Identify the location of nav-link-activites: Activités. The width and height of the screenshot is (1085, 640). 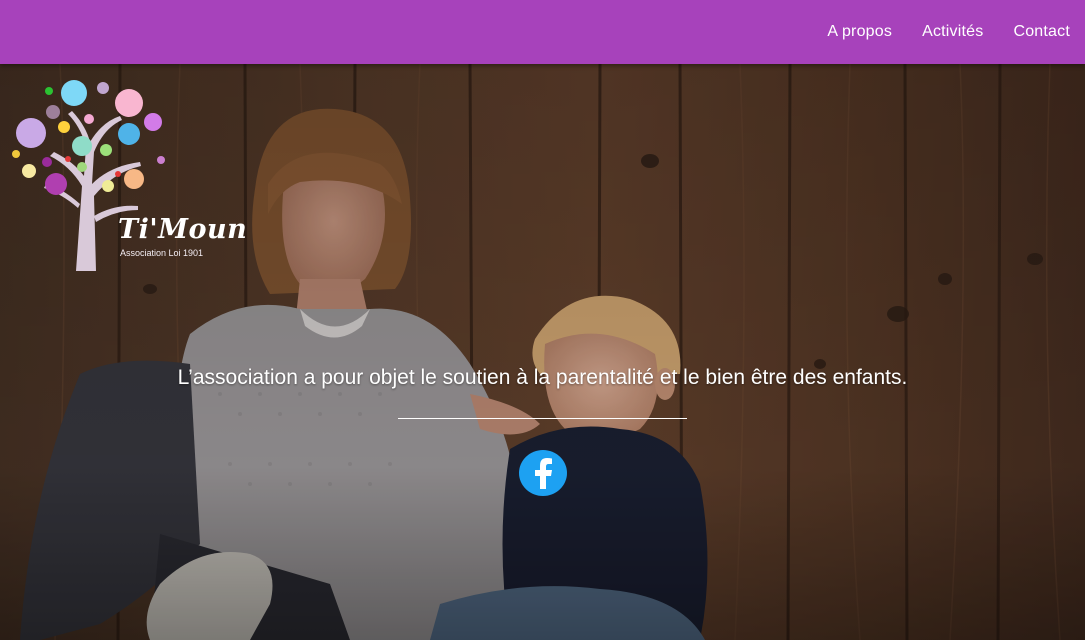
(952, 32).